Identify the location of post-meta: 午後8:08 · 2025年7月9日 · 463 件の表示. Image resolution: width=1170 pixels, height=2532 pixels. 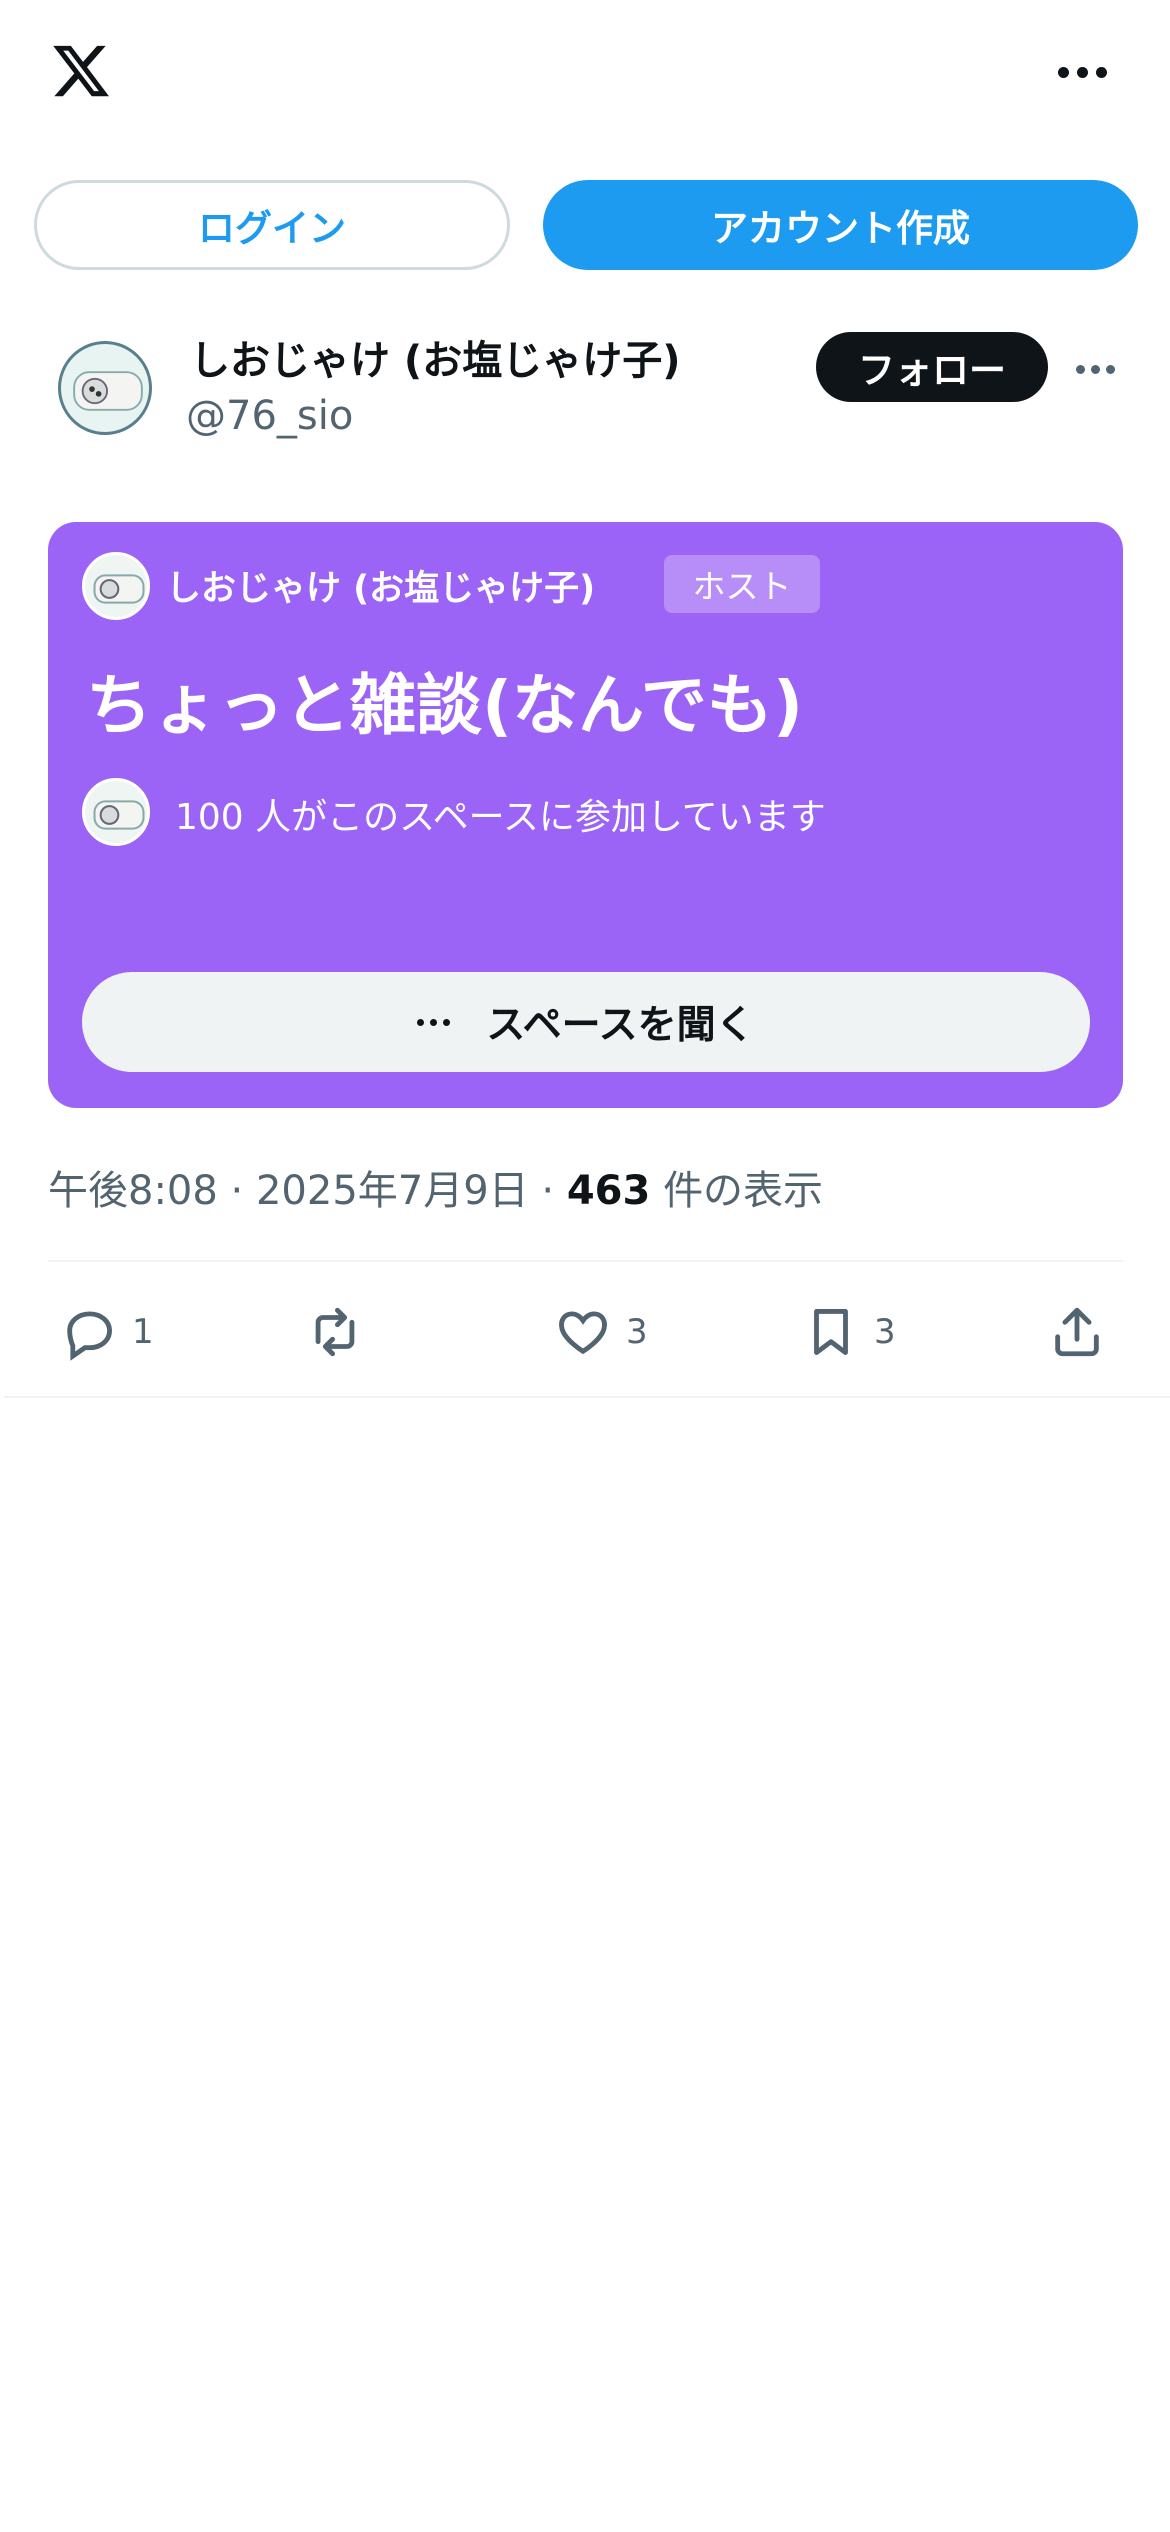
(435, 1187).